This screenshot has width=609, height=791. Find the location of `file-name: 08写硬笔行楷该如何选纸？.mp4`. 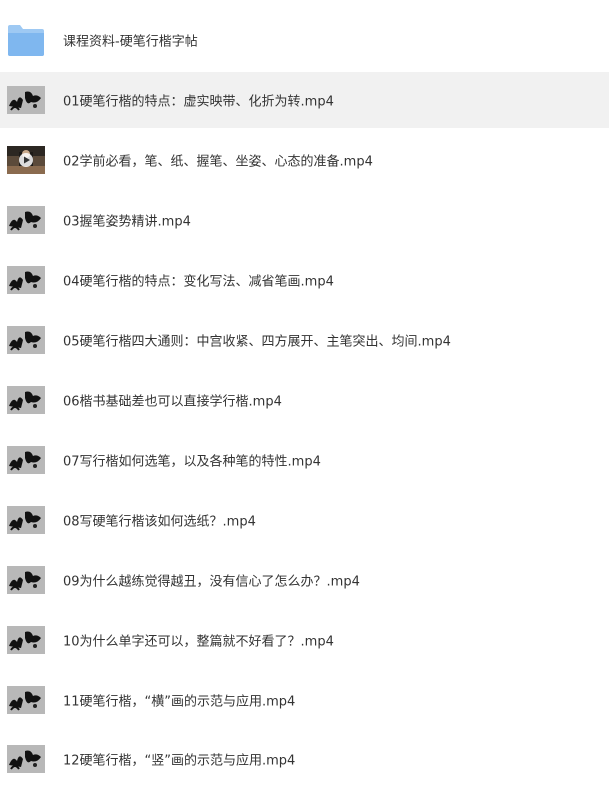

file-name: 08写硬笔行楷该如何选纸？.mp4 is located at coordinates (159, 522).